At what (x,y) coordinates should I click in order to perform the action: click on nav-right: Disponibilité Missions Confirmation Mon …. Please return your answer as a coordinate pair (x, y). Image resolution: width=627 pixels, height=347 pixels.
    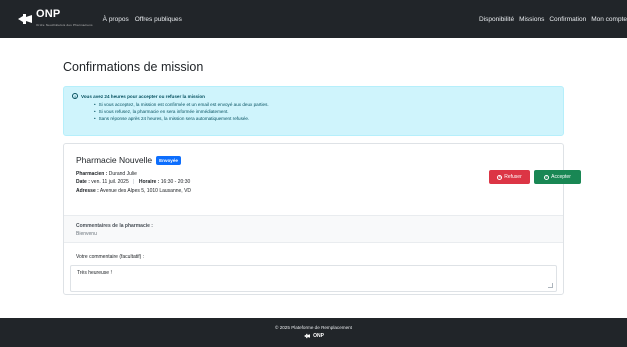
    Looking at the image, I should click on (550, 19).